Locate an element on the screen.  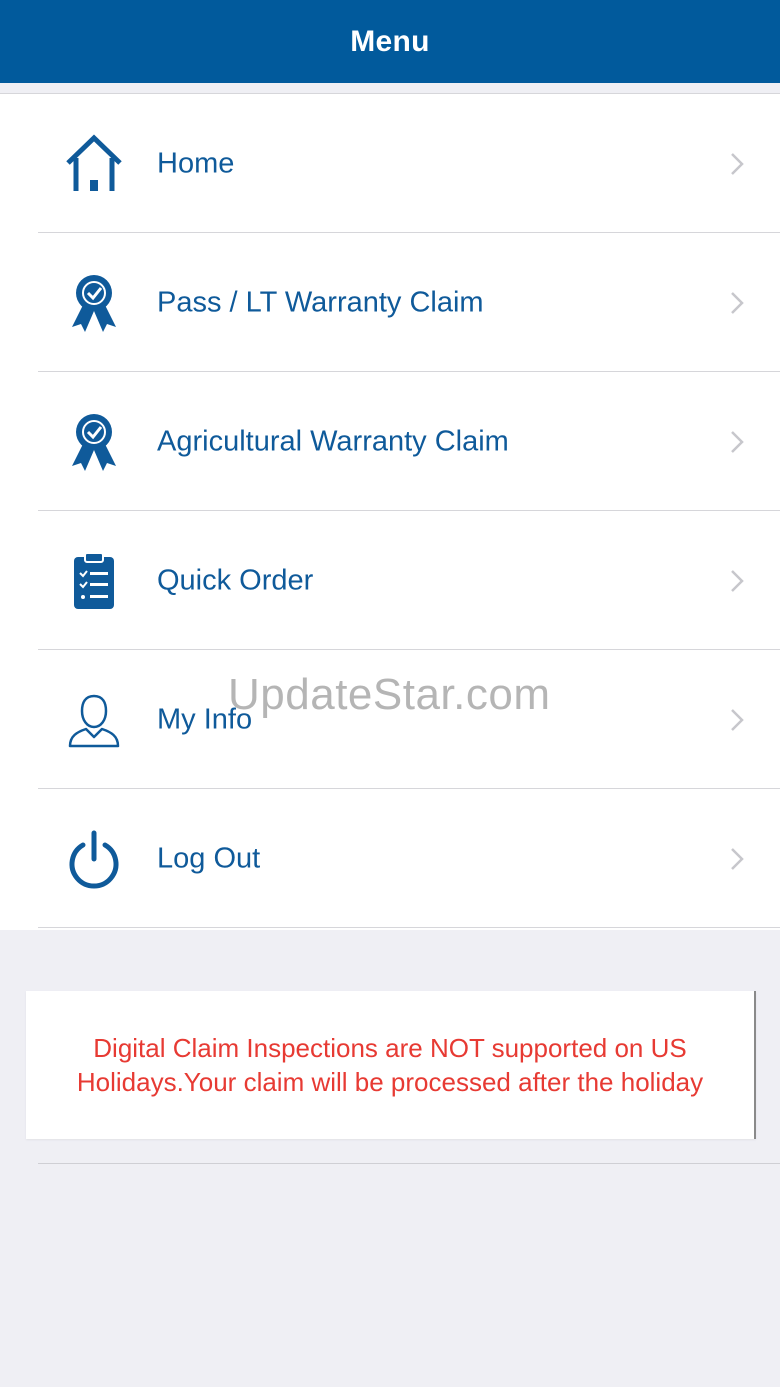
menu-item-label: Log Out is located at coordinates (209, 858).